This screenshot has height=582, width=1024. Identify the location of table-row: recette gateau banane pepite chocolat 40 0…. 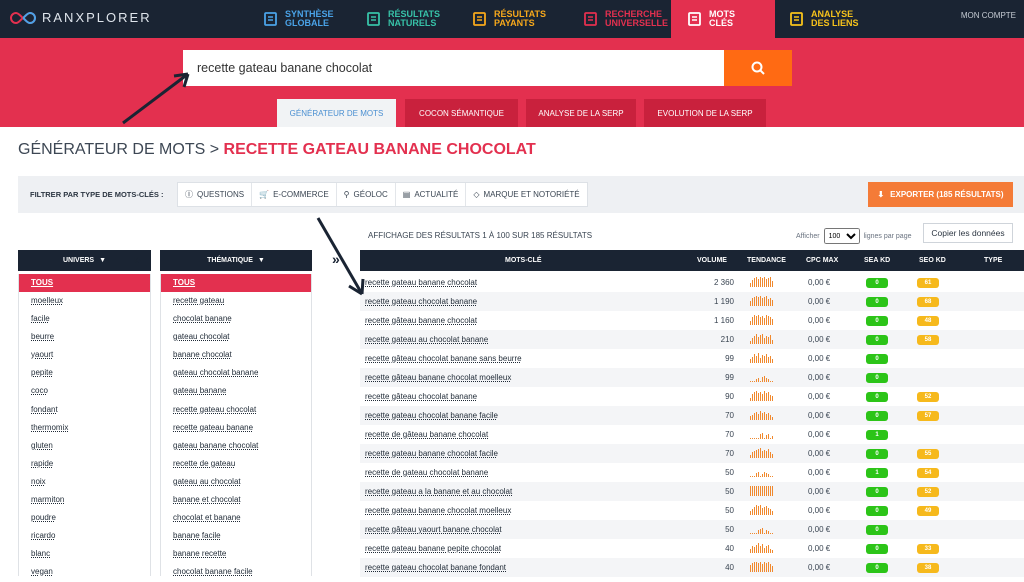
(692, 548).